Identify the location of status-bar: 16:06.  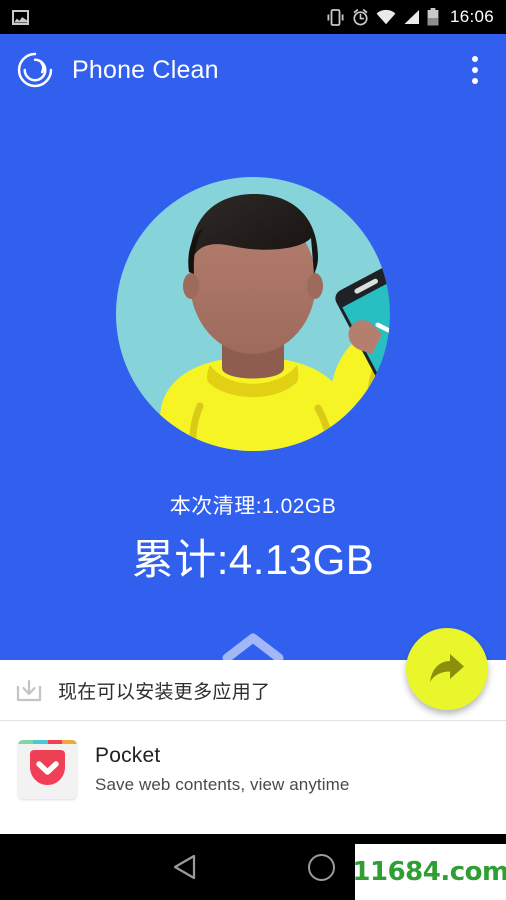
(253, 17).